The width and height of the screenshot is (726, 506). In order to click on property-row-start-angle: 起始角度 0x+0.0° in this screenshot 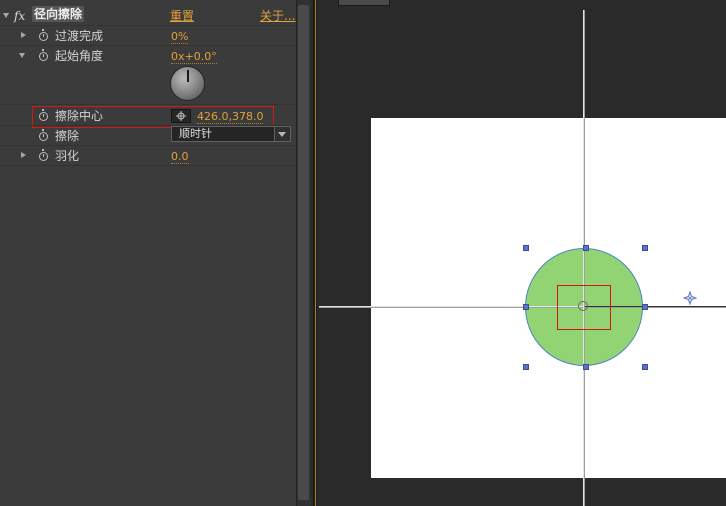, I will do `click(148, 75)`.